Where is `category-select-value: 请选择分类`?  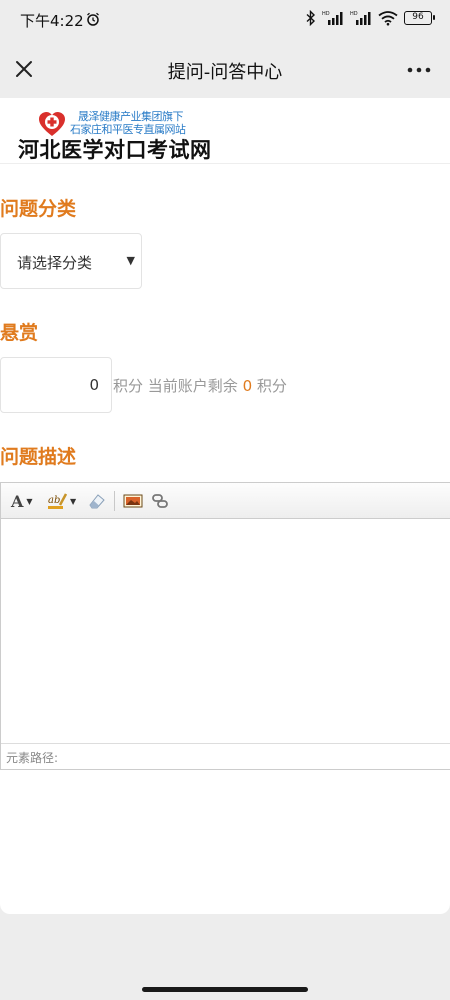
category-select-value: 请选择分类 is located at coordinates (55, 263).